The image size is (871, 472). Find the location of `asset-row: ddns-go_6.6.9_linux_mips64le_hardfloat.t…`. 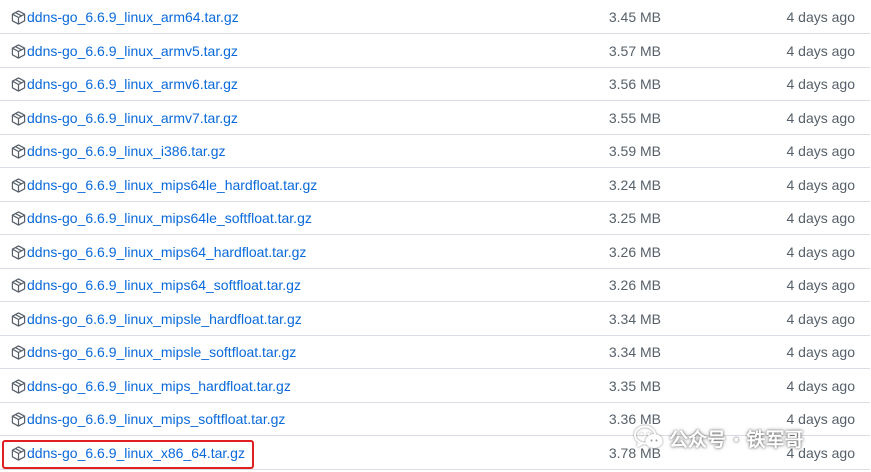

asset-row: ddns-go_6.6.9_linux_mips64le_hardfloat.t… is located at coordinates (435, 185).